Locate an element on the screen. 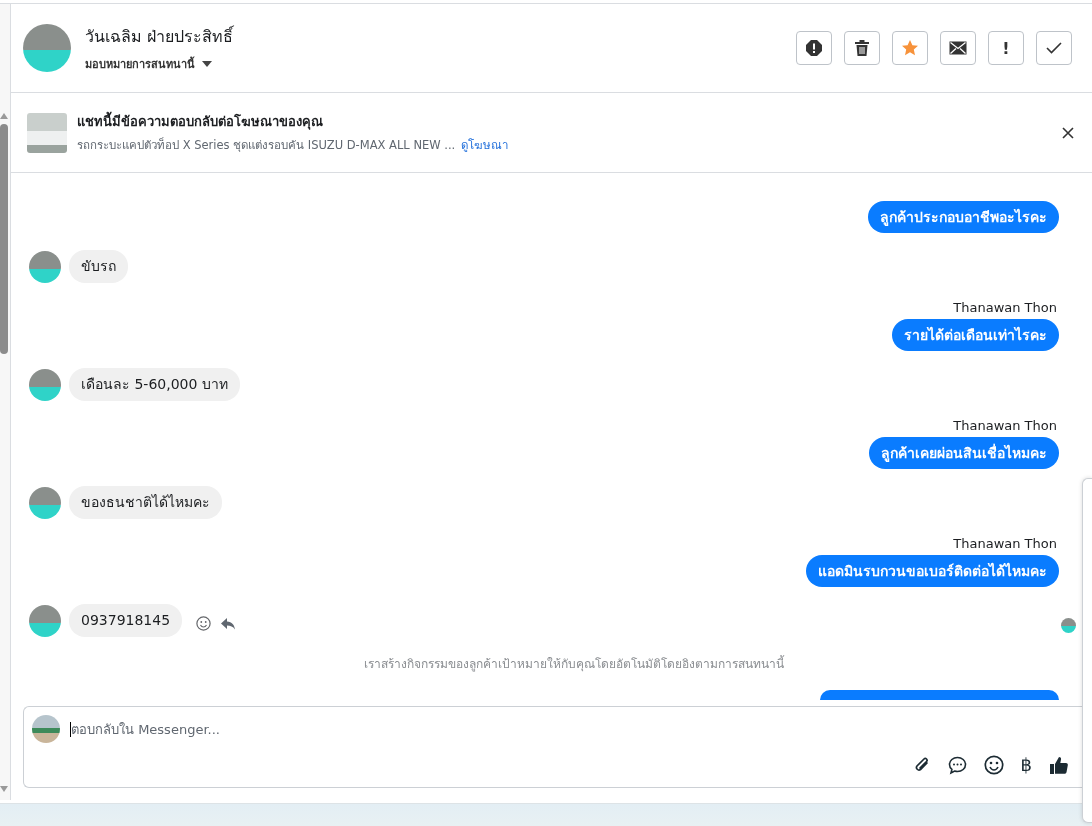 The width and height of the screenshot is (1092, 826). ad-reply-title: แชทนี้มีข้อความตอบกลับต่อโฆษณาของคุณ is located at coordinates (569, 121).